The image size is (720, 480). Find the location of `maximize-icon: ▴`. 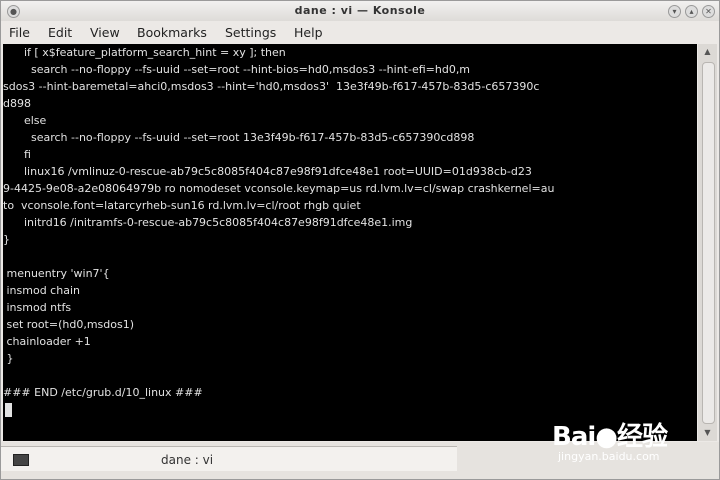

maximize-icon: ▴ is located at coordinates (691, 11).